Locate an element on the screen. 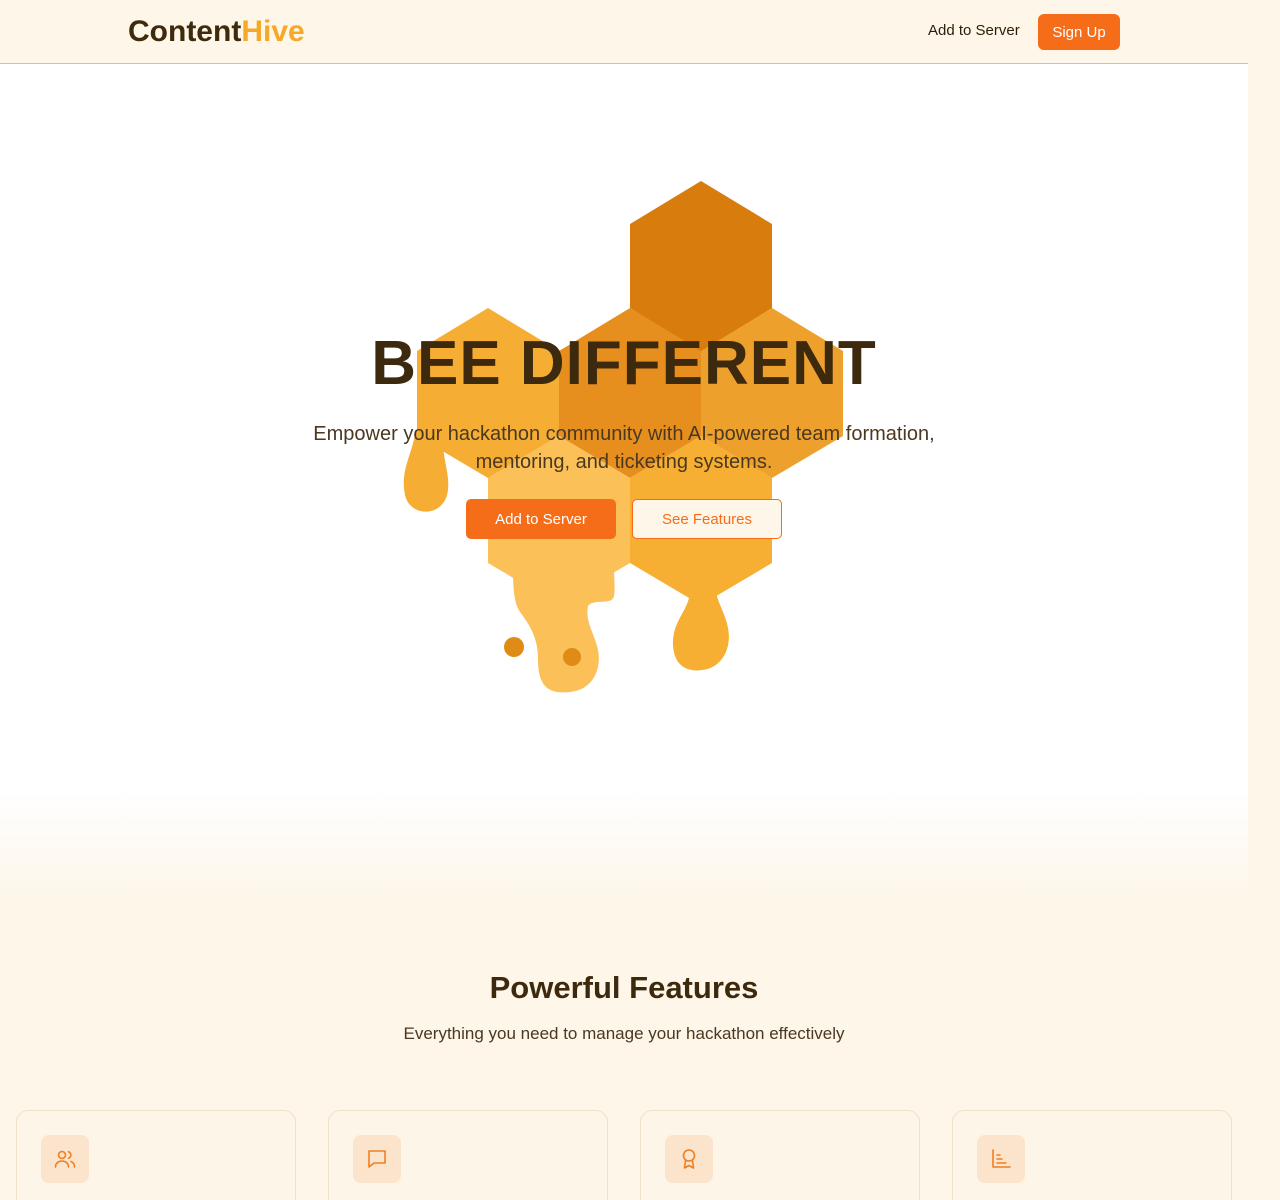 The width and height of the screenshot is (1280, 1200). honey-drip-center is located at coordinates (564, 629).